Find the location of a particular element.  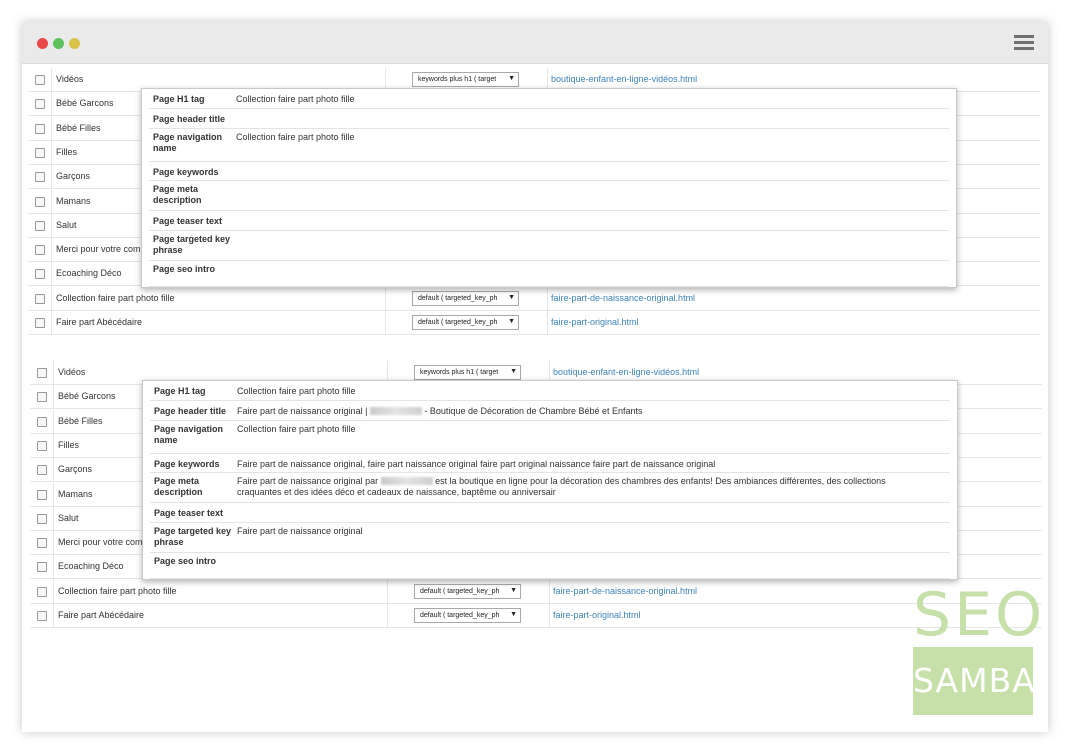

maximize-window-button is located at coordinates (58, 43).